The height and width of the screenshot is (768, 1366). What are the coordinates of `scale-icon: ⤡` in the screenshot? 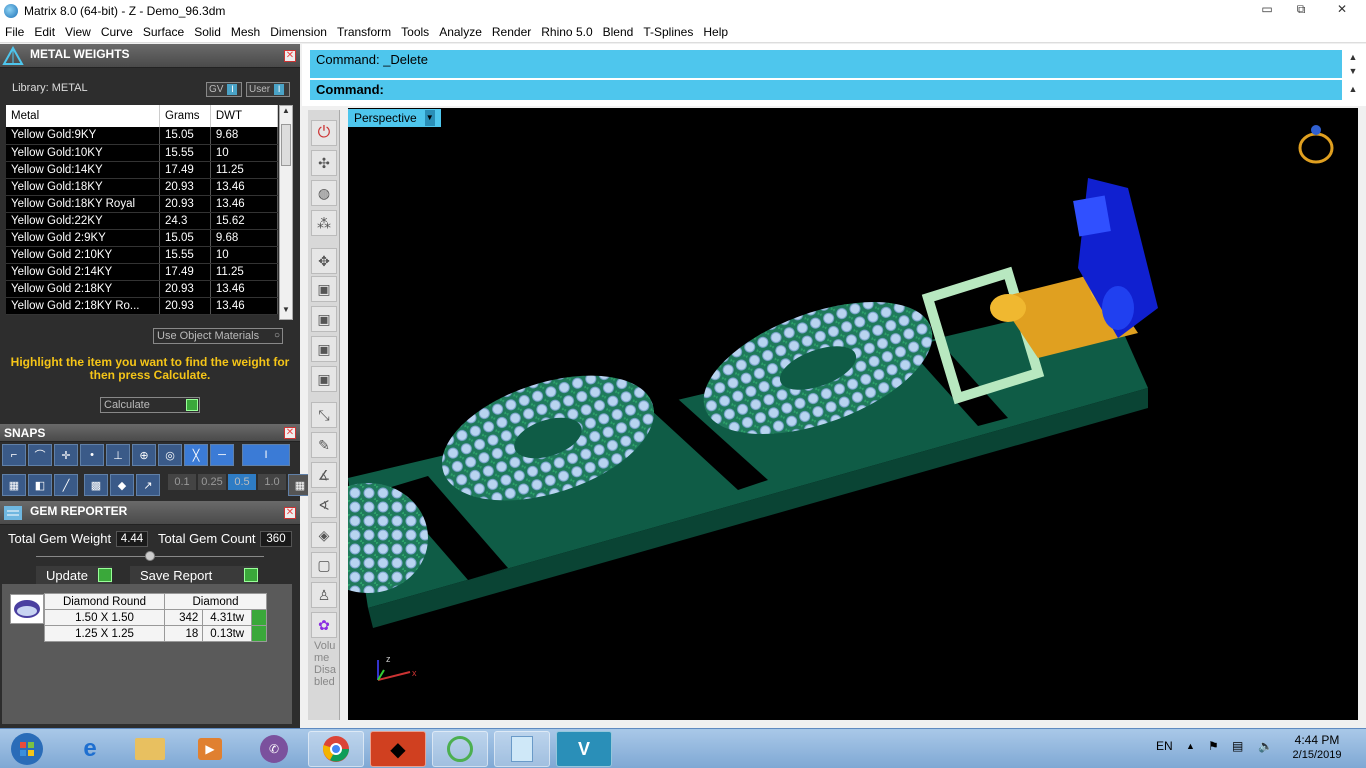 It's located at (324, 415).